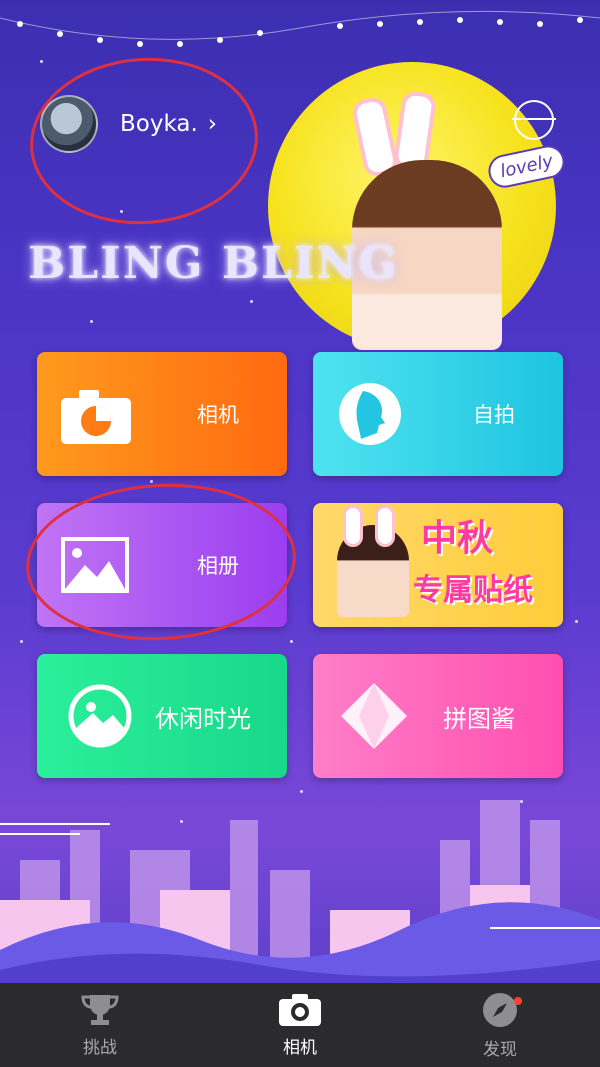  What do you see at coordinates (100, 1047) in the screenshot?
I see `nav-challenge-label: 挑战` at bounding box center [100, 1047].